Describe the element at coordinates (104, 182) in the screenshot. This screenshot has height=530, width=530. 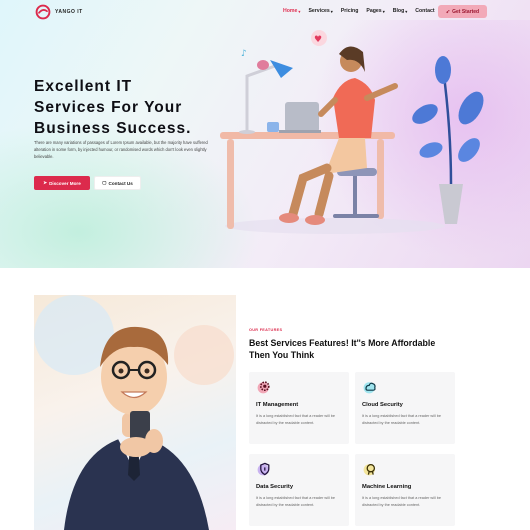
I see `chat-icon: ▢` at that location.